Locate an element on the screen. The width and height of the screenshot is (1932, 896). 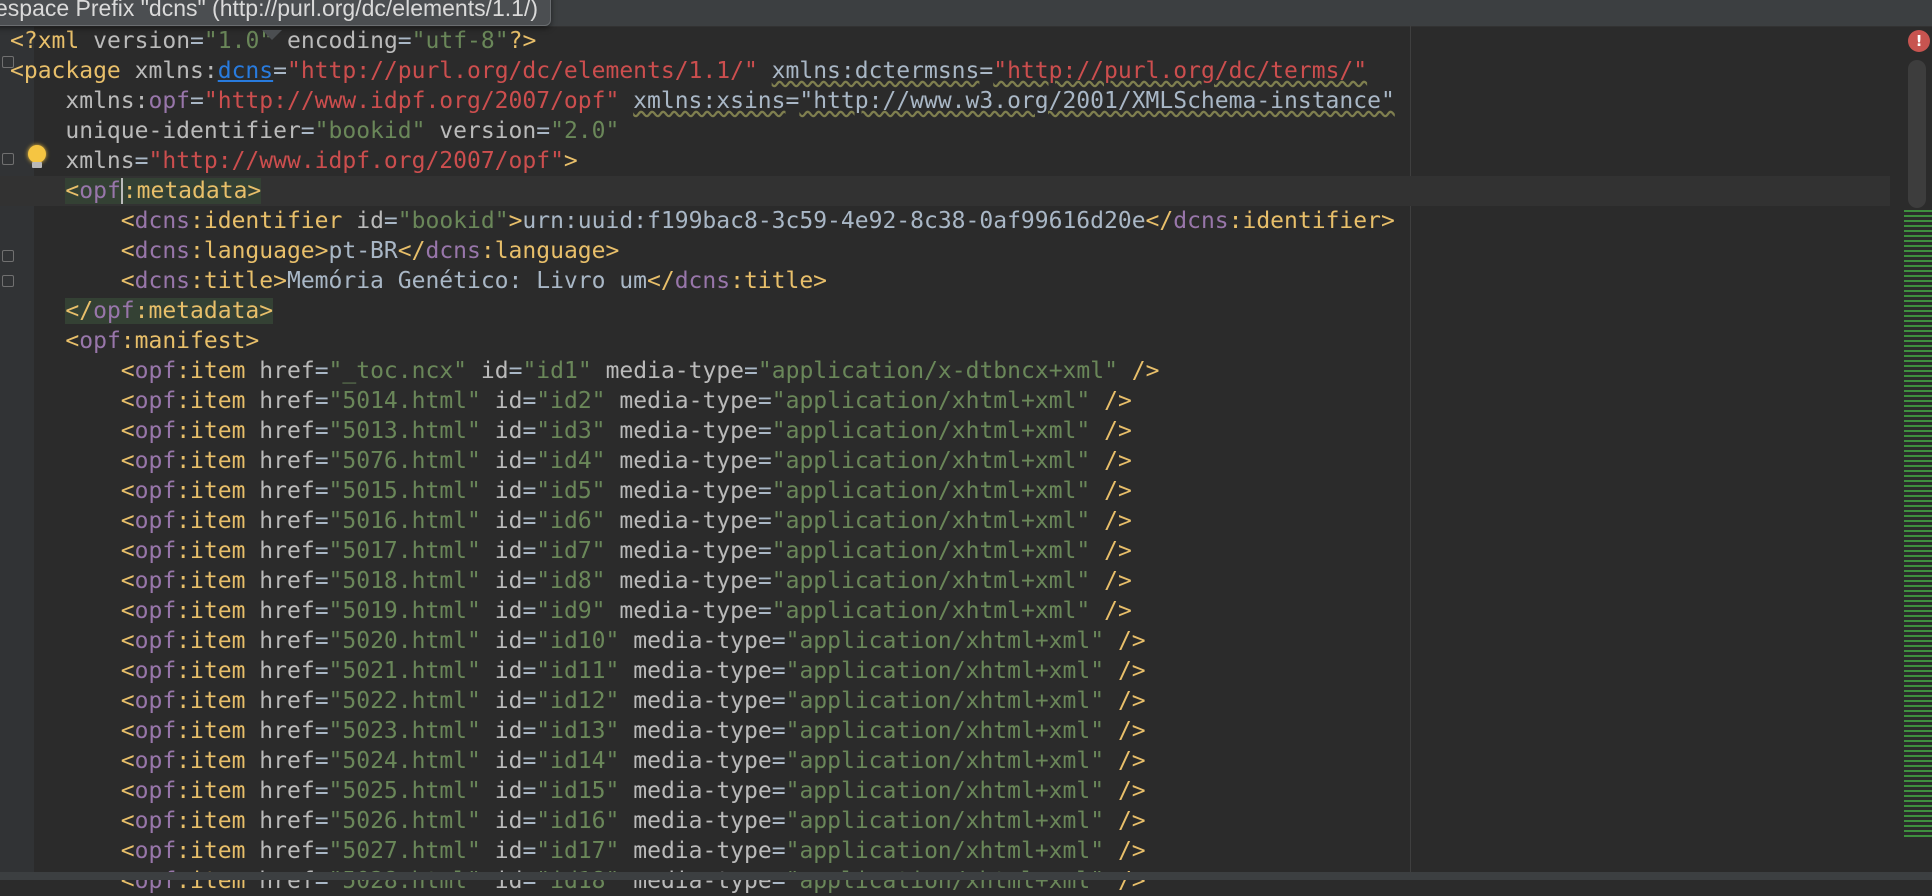
code-line: xmlns="http://www.idpf.org/2007/opf"> is located at coordinates (950, 161).